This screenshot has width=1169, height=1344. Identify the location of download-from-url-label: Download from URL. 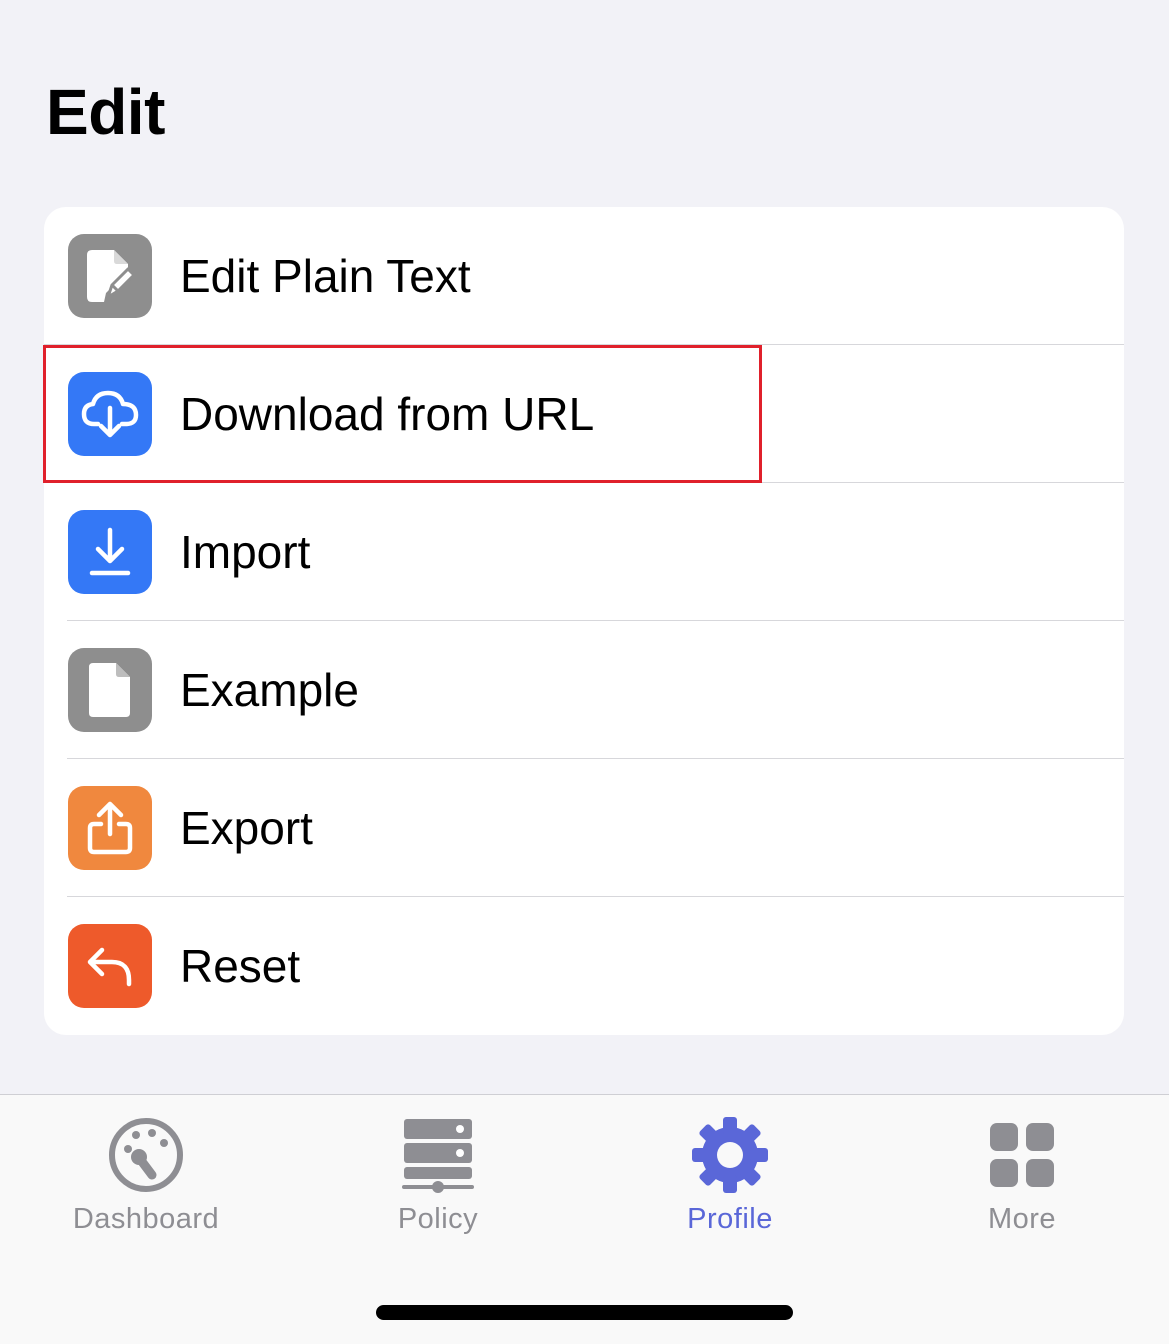
(387, 414).